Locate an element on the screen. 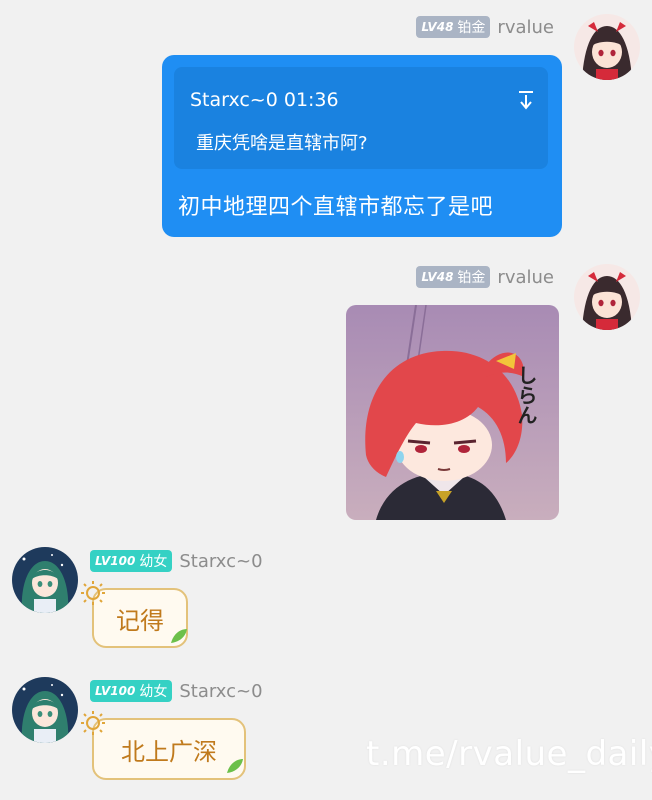 This screenshot has height=800, width=652. quote-header: Starxc~0 01:36 is located at coordinates (264, 100).